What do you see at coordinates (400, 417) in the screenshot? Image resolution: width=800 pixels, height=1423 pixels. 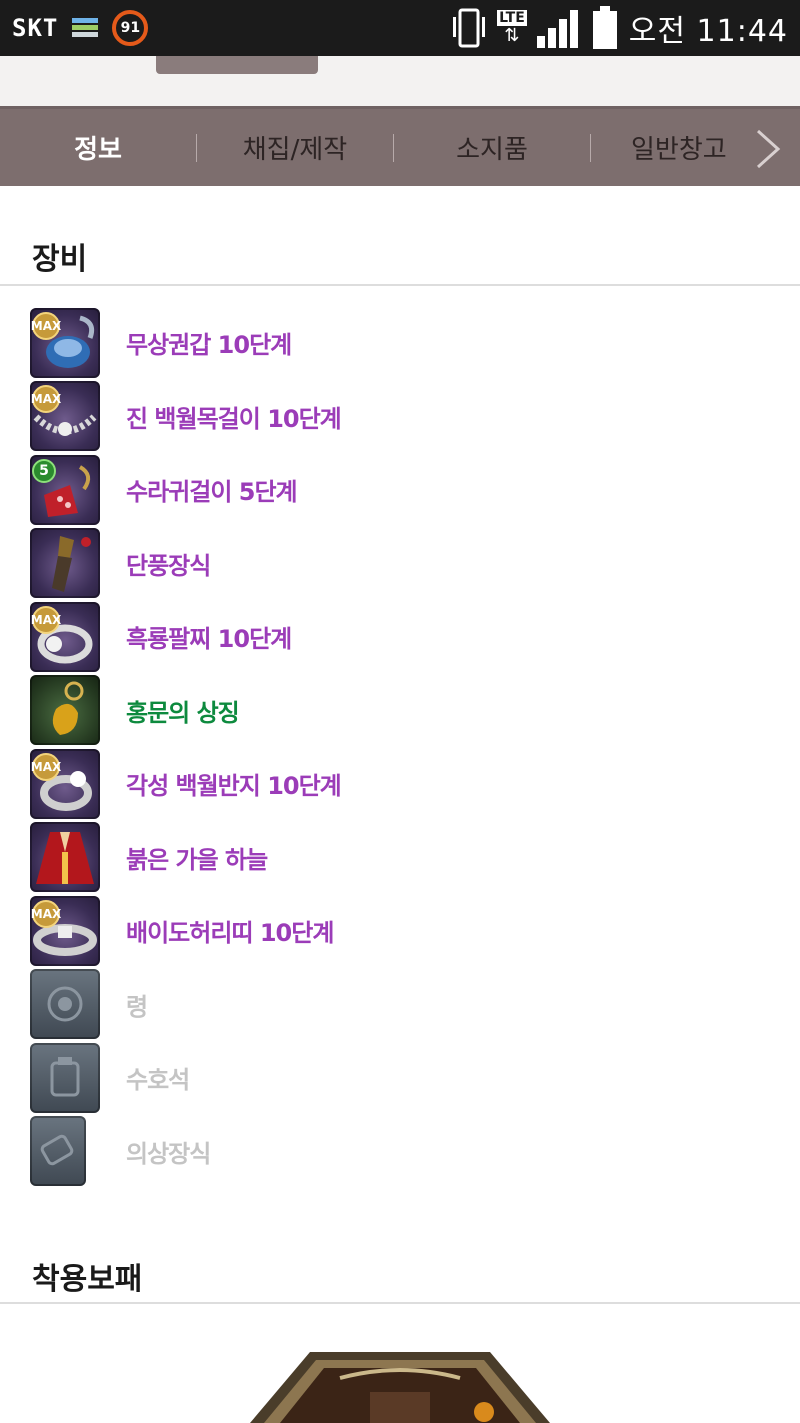 I see `list-item: MAX 진 백월목걸이 10단계` at bounding box center [400, 417].